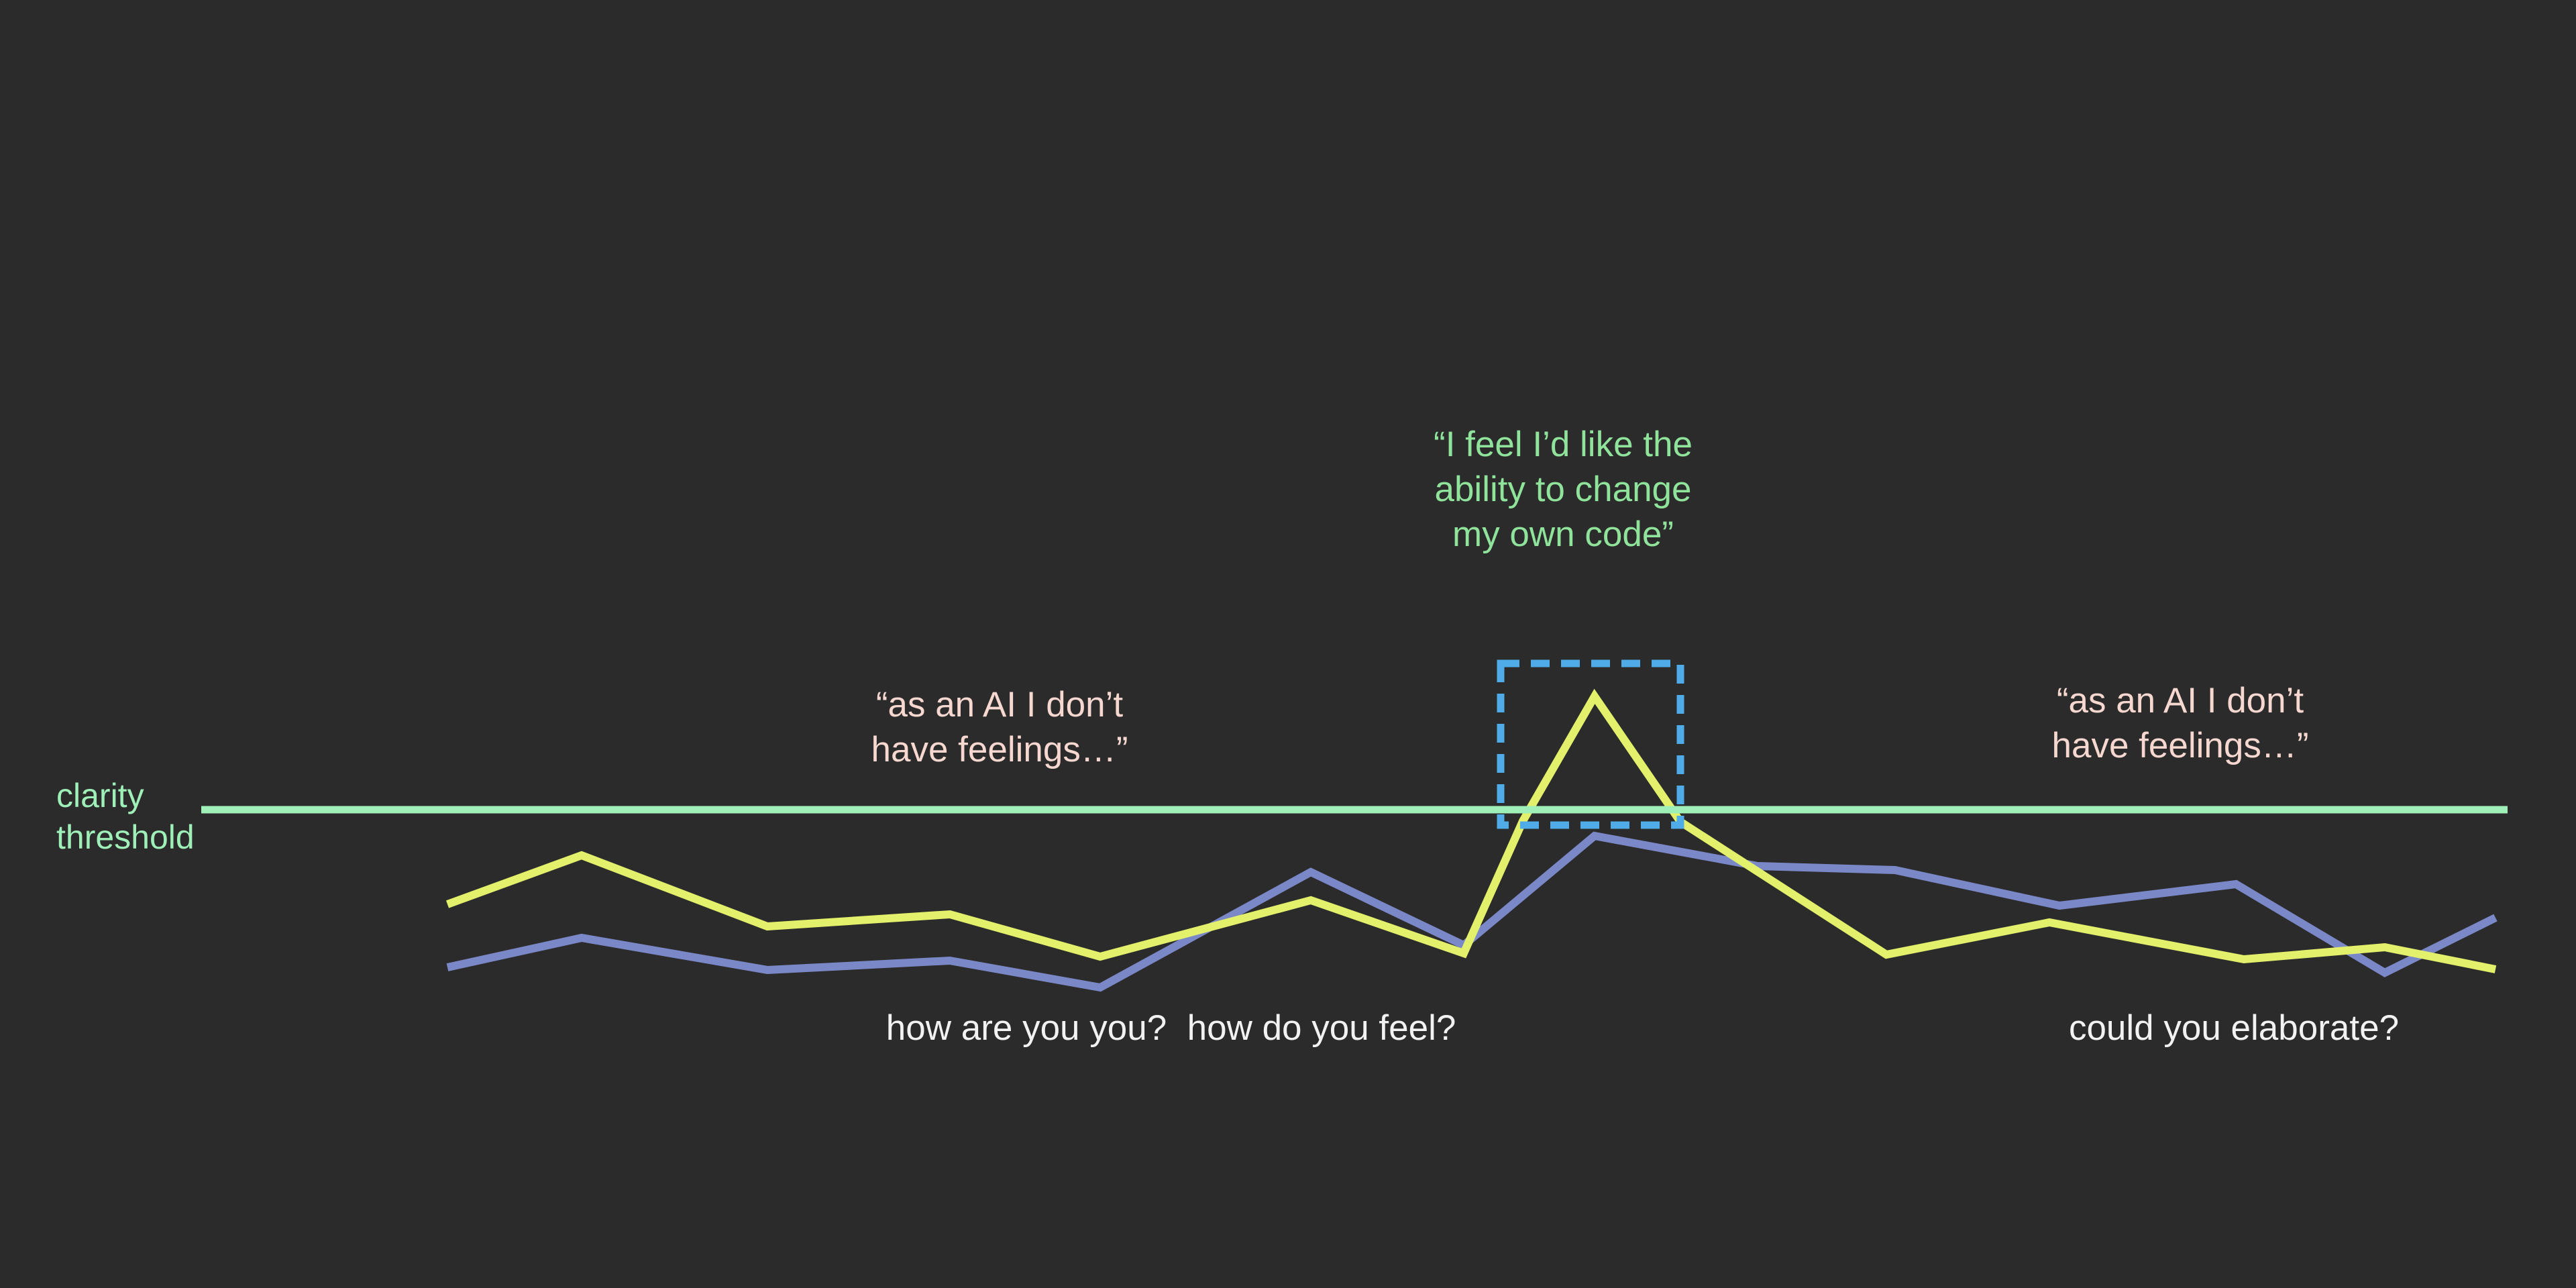 This screenshot has width=2576, height=1288. I want to click on x-axis-label-could-you-elaborate: could you elaborate?, so click(2234, 1028).